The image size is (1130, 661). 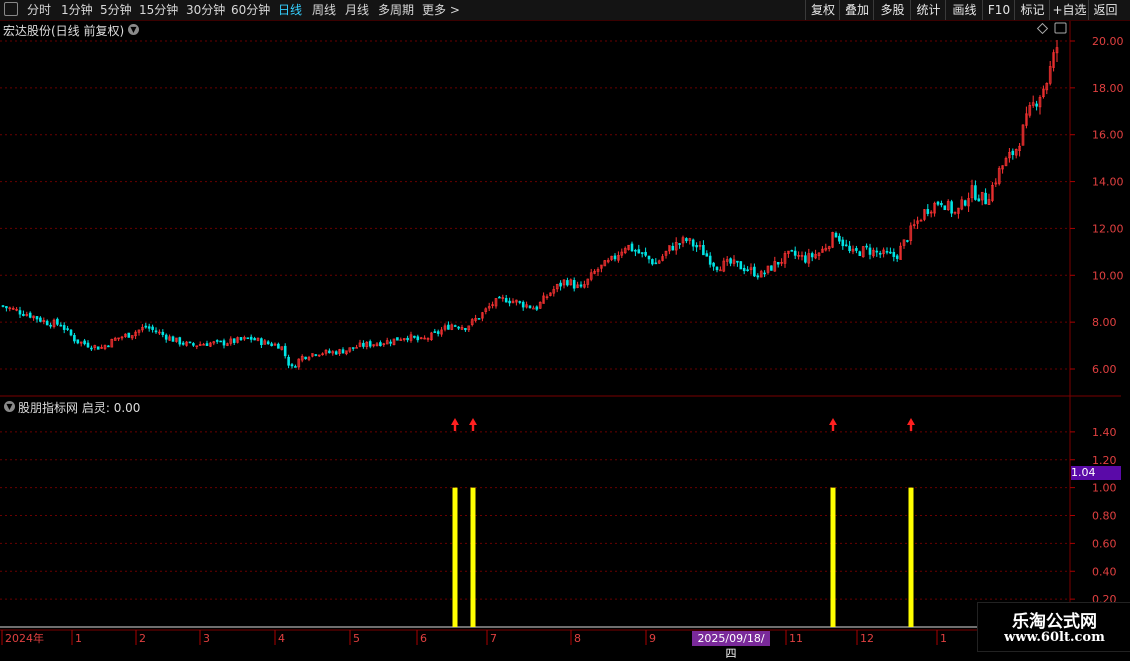 I want to click on current-value-badge: 1.04, so click(x=1096, y=473).